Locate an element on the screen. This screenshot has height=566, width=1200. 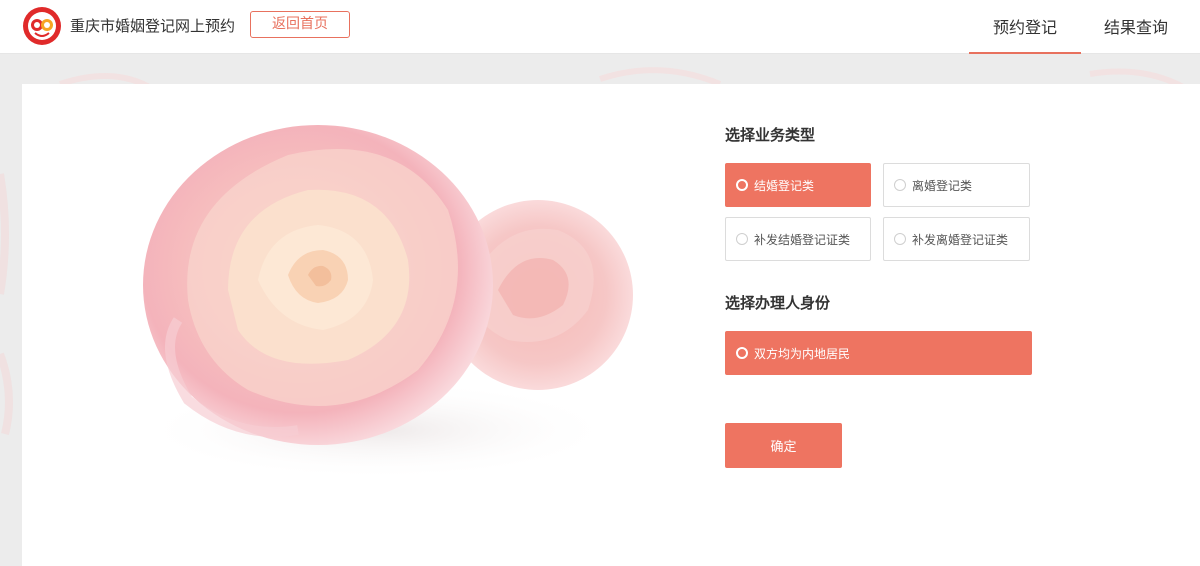
confirm-button: 确定 is located at coordinates (783, 445).